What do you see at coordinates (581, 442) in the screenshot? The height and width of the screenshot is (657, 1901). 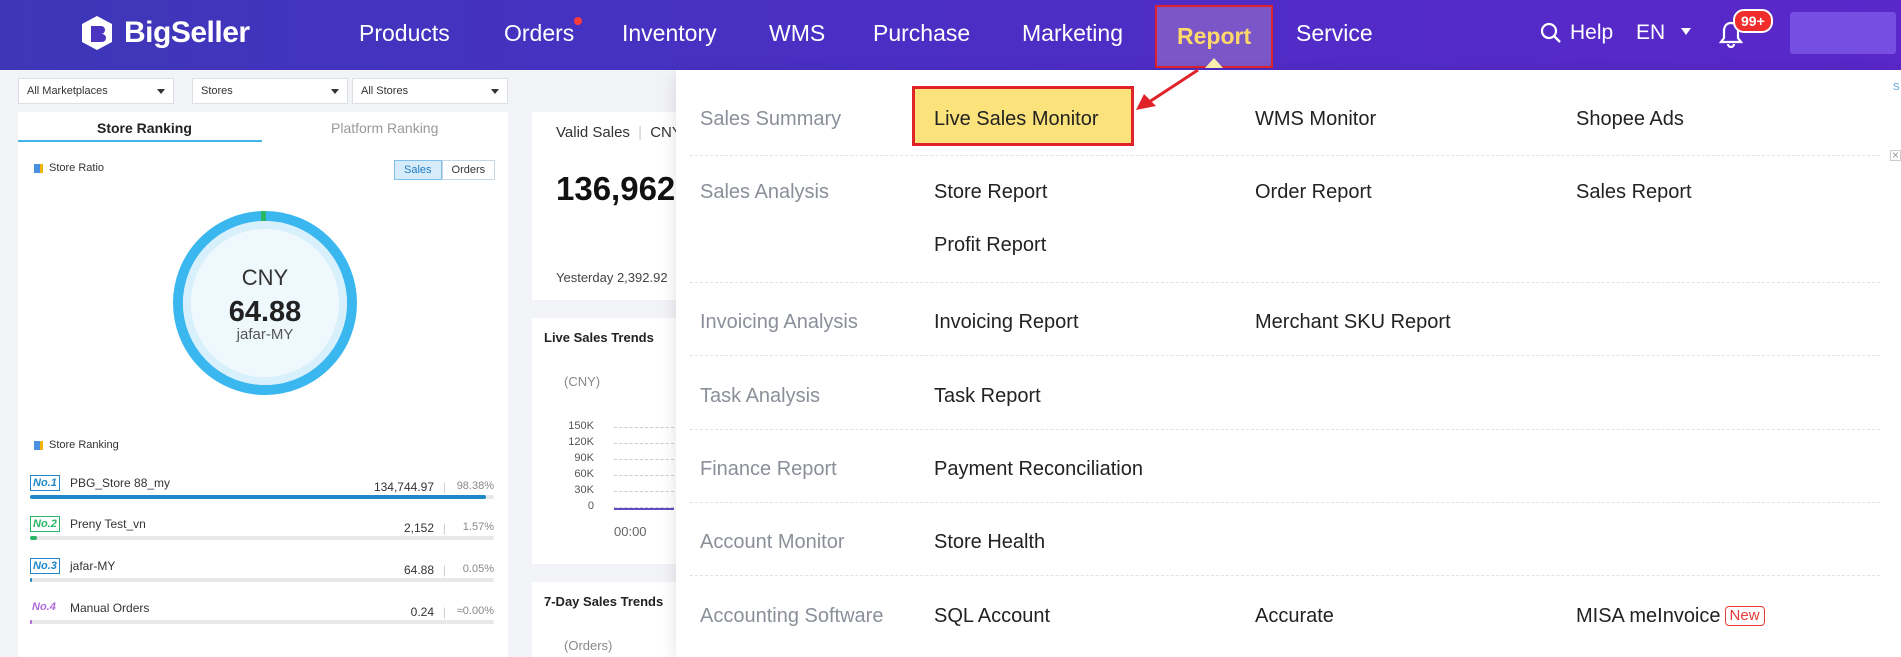 I see `y-tick-label: 120K` at bounding box center [581, 442].